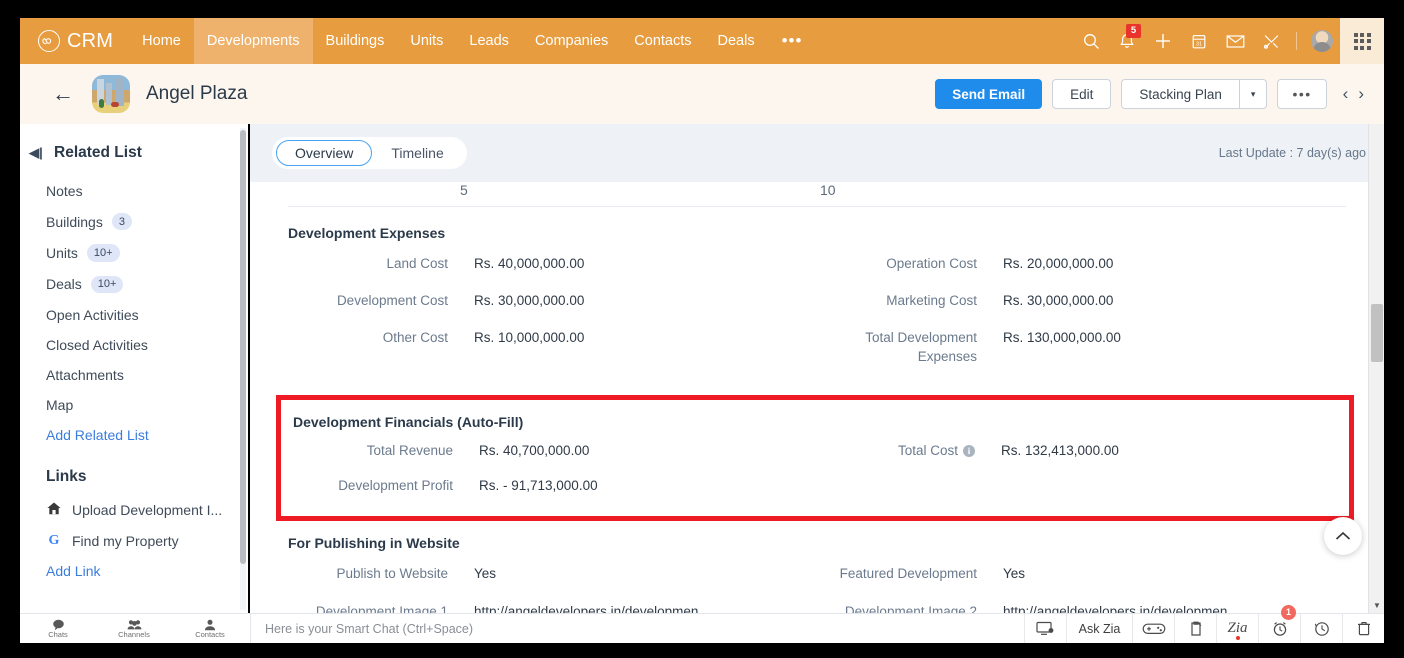  I want to click on ask-zia-button: Ask Zia, so click(1099, 628).